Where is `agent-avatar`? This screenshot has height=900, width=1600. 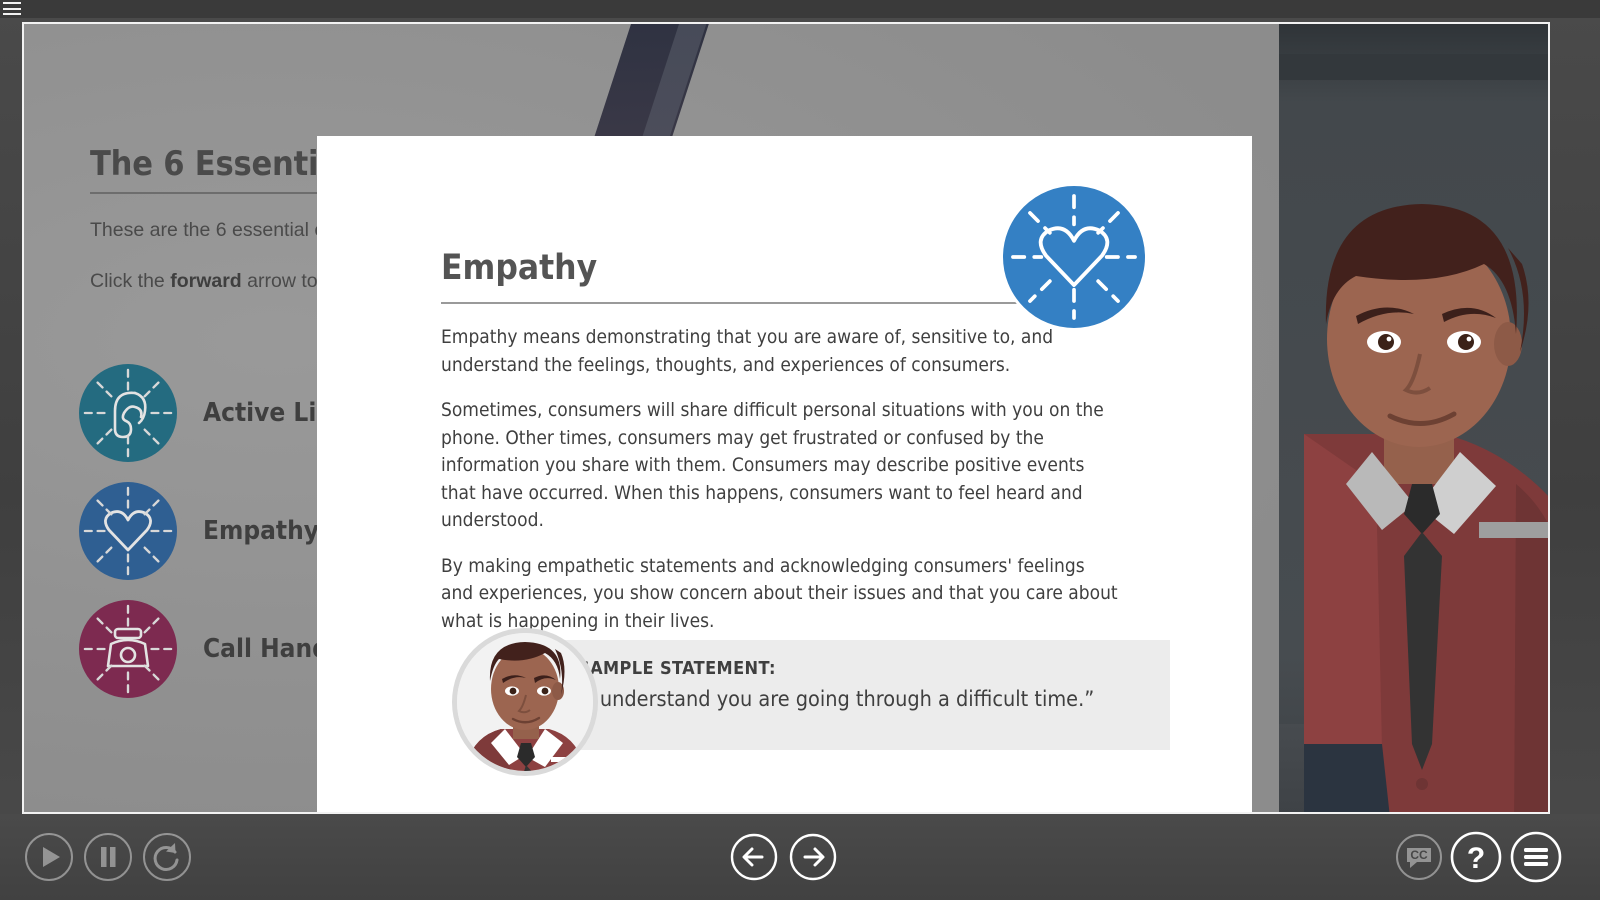
agent-avatar is located at coordinates (525, 702).